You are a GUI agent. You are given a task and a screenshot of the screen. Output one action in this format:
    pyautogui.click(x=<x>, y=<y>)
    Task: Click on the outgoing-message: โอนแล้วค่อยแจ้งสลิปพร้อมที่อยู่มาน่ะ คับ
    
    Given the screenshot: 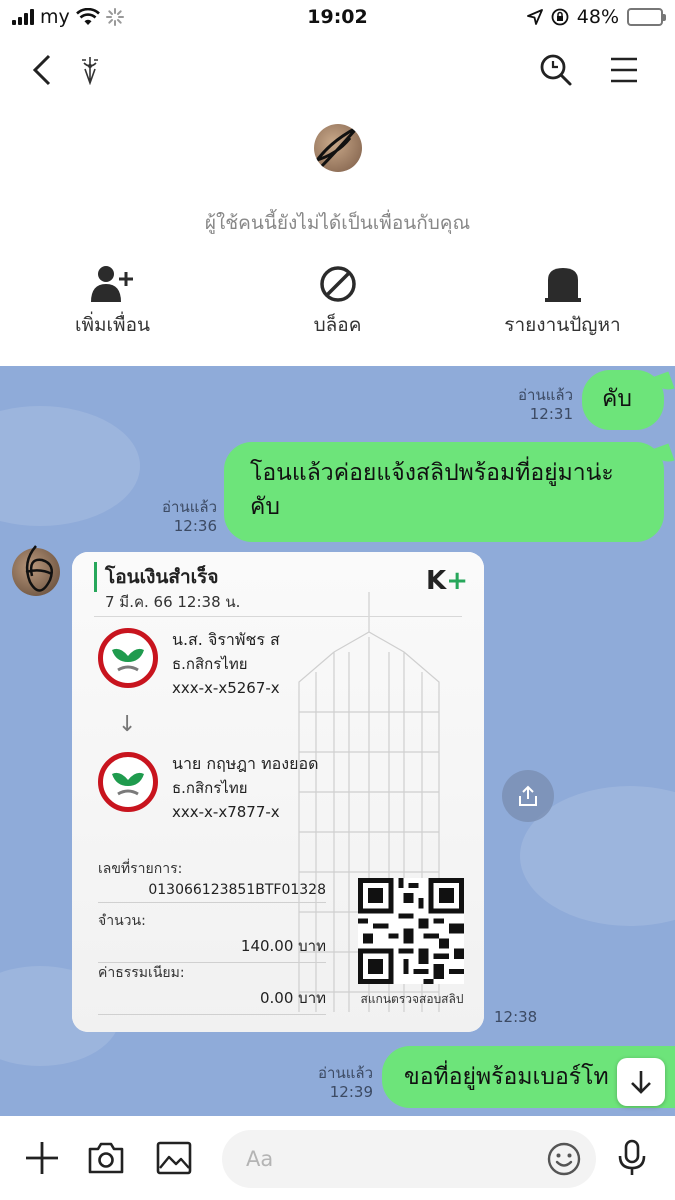 What is the action you would take?
    pyautogui.click(x=444, y=492)
    